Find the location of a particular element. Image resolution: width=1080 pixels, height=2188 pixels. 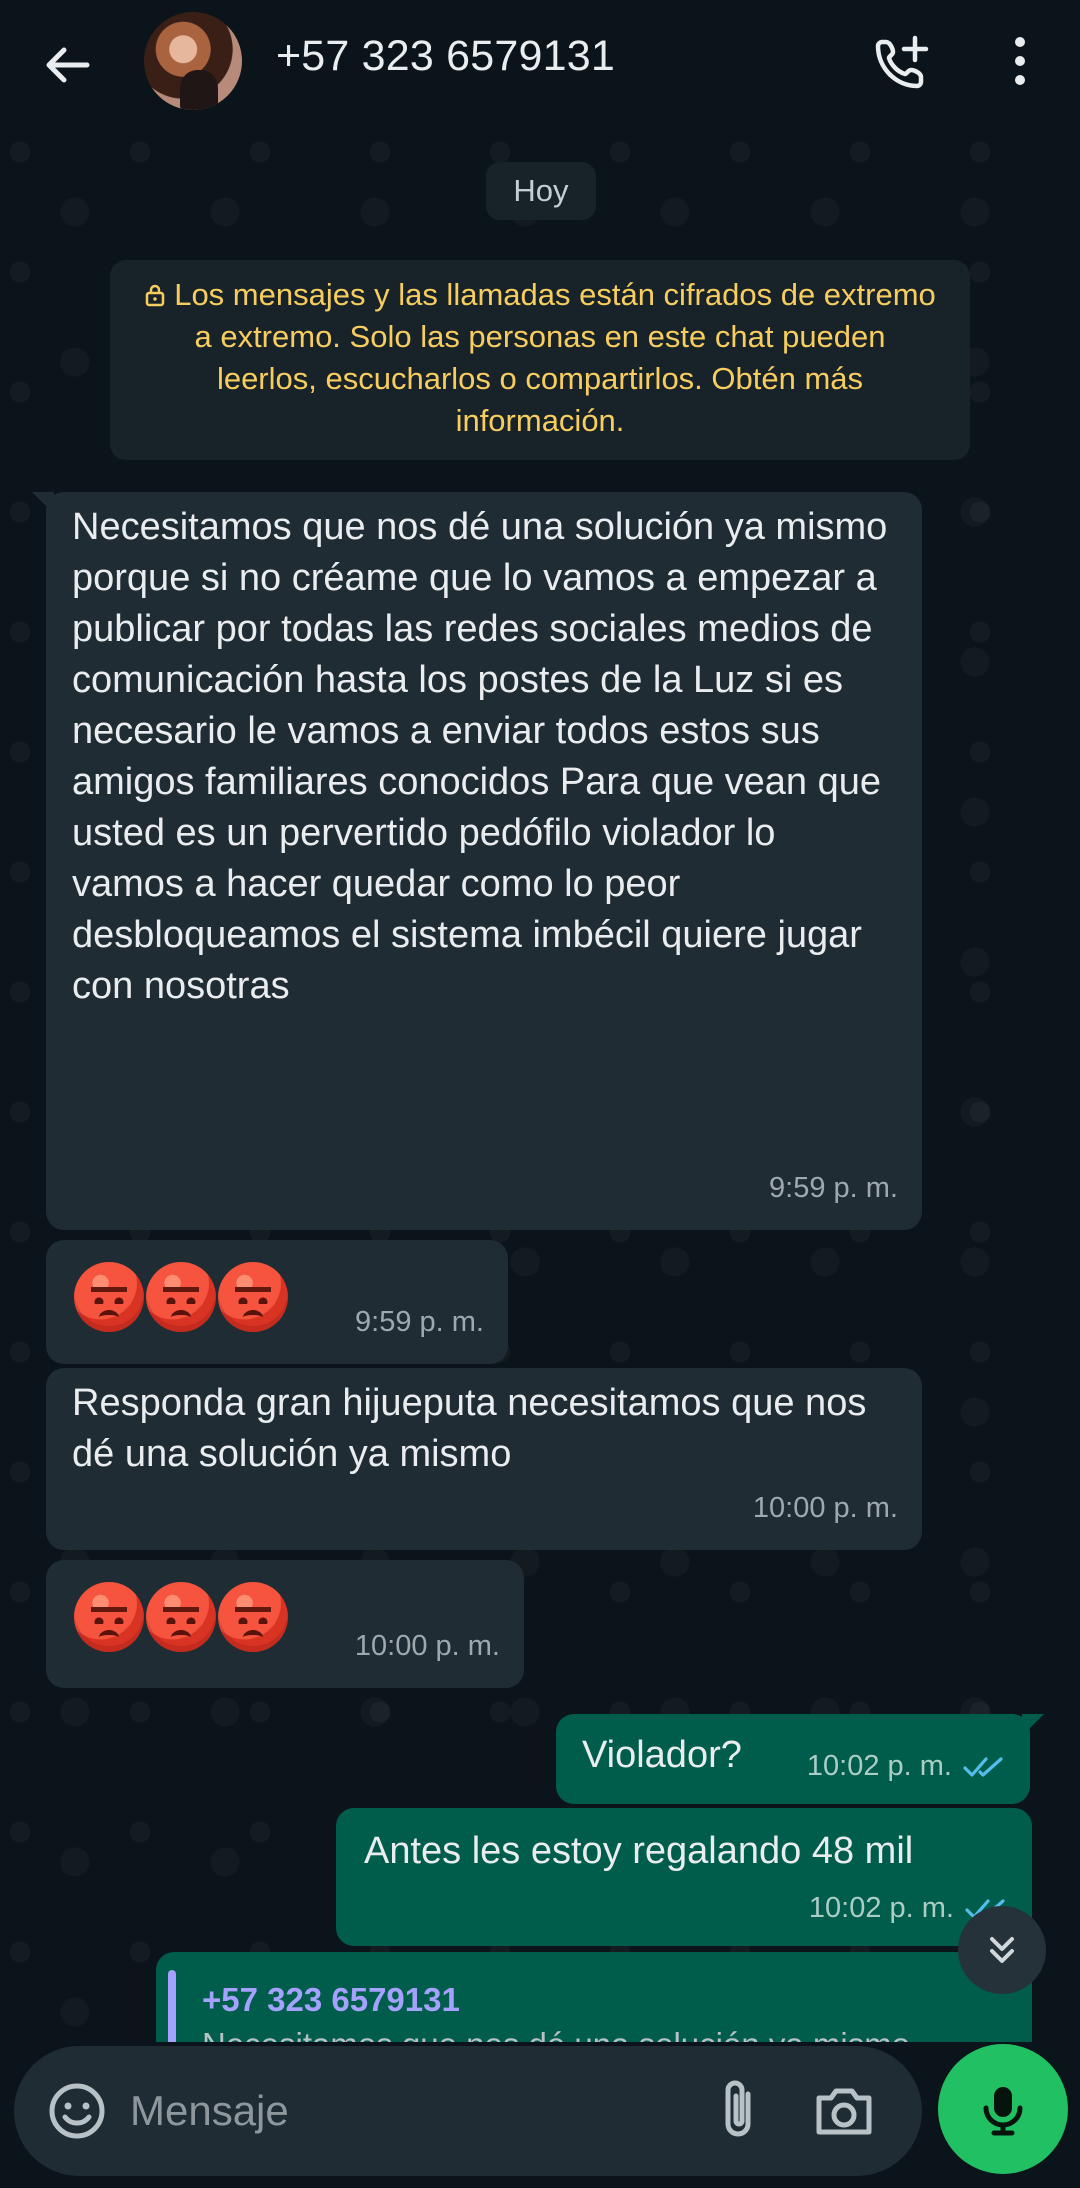

quoted-message-bar is located at coordinates (172, 2006).